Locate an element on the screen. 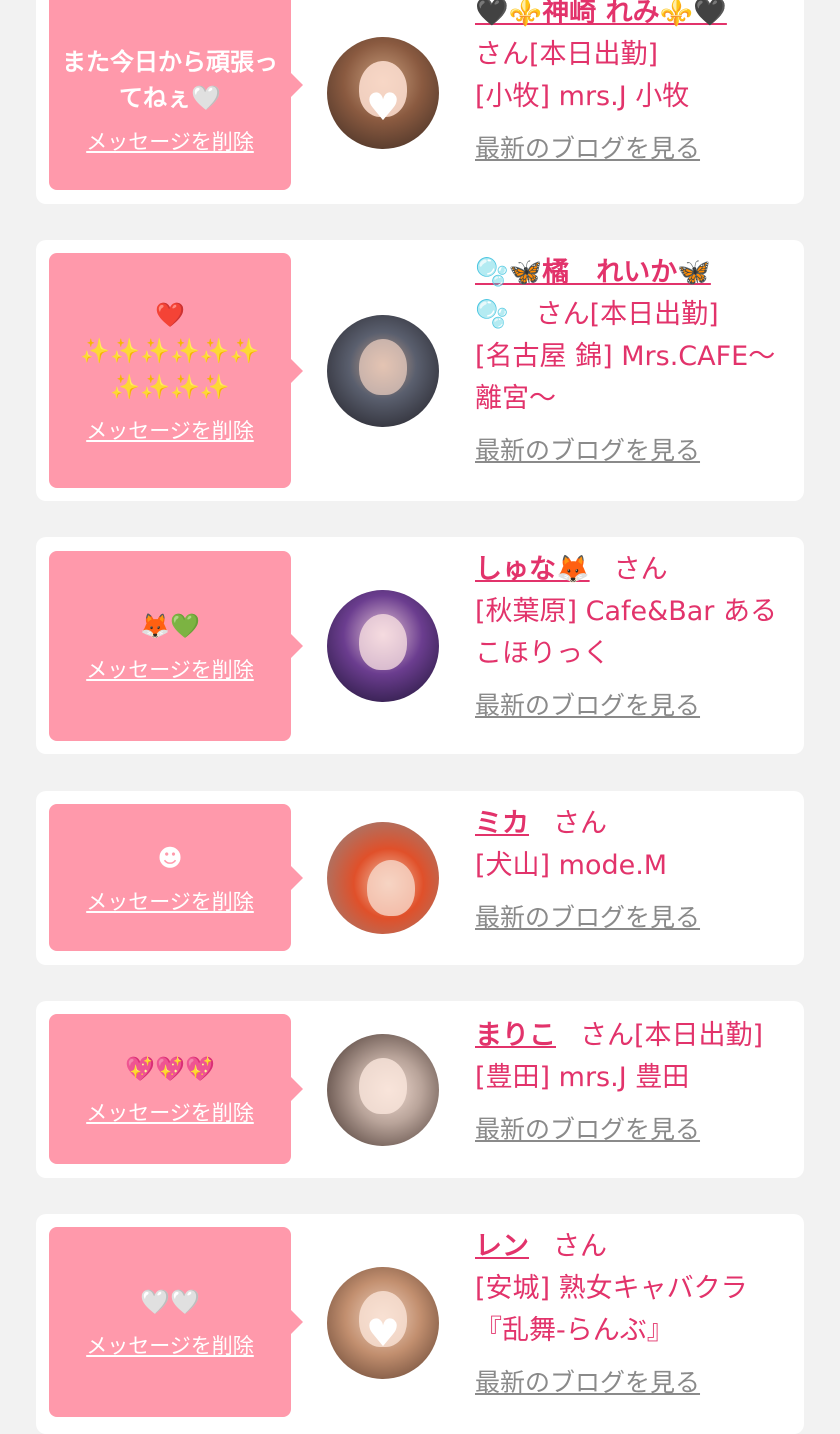 Image resolution: width=840 pixels, height=1434 pixels. message-bubble: また今日から頑張ってねぇ🤍 メッセージを削除 is located at coordinates (176, 95).